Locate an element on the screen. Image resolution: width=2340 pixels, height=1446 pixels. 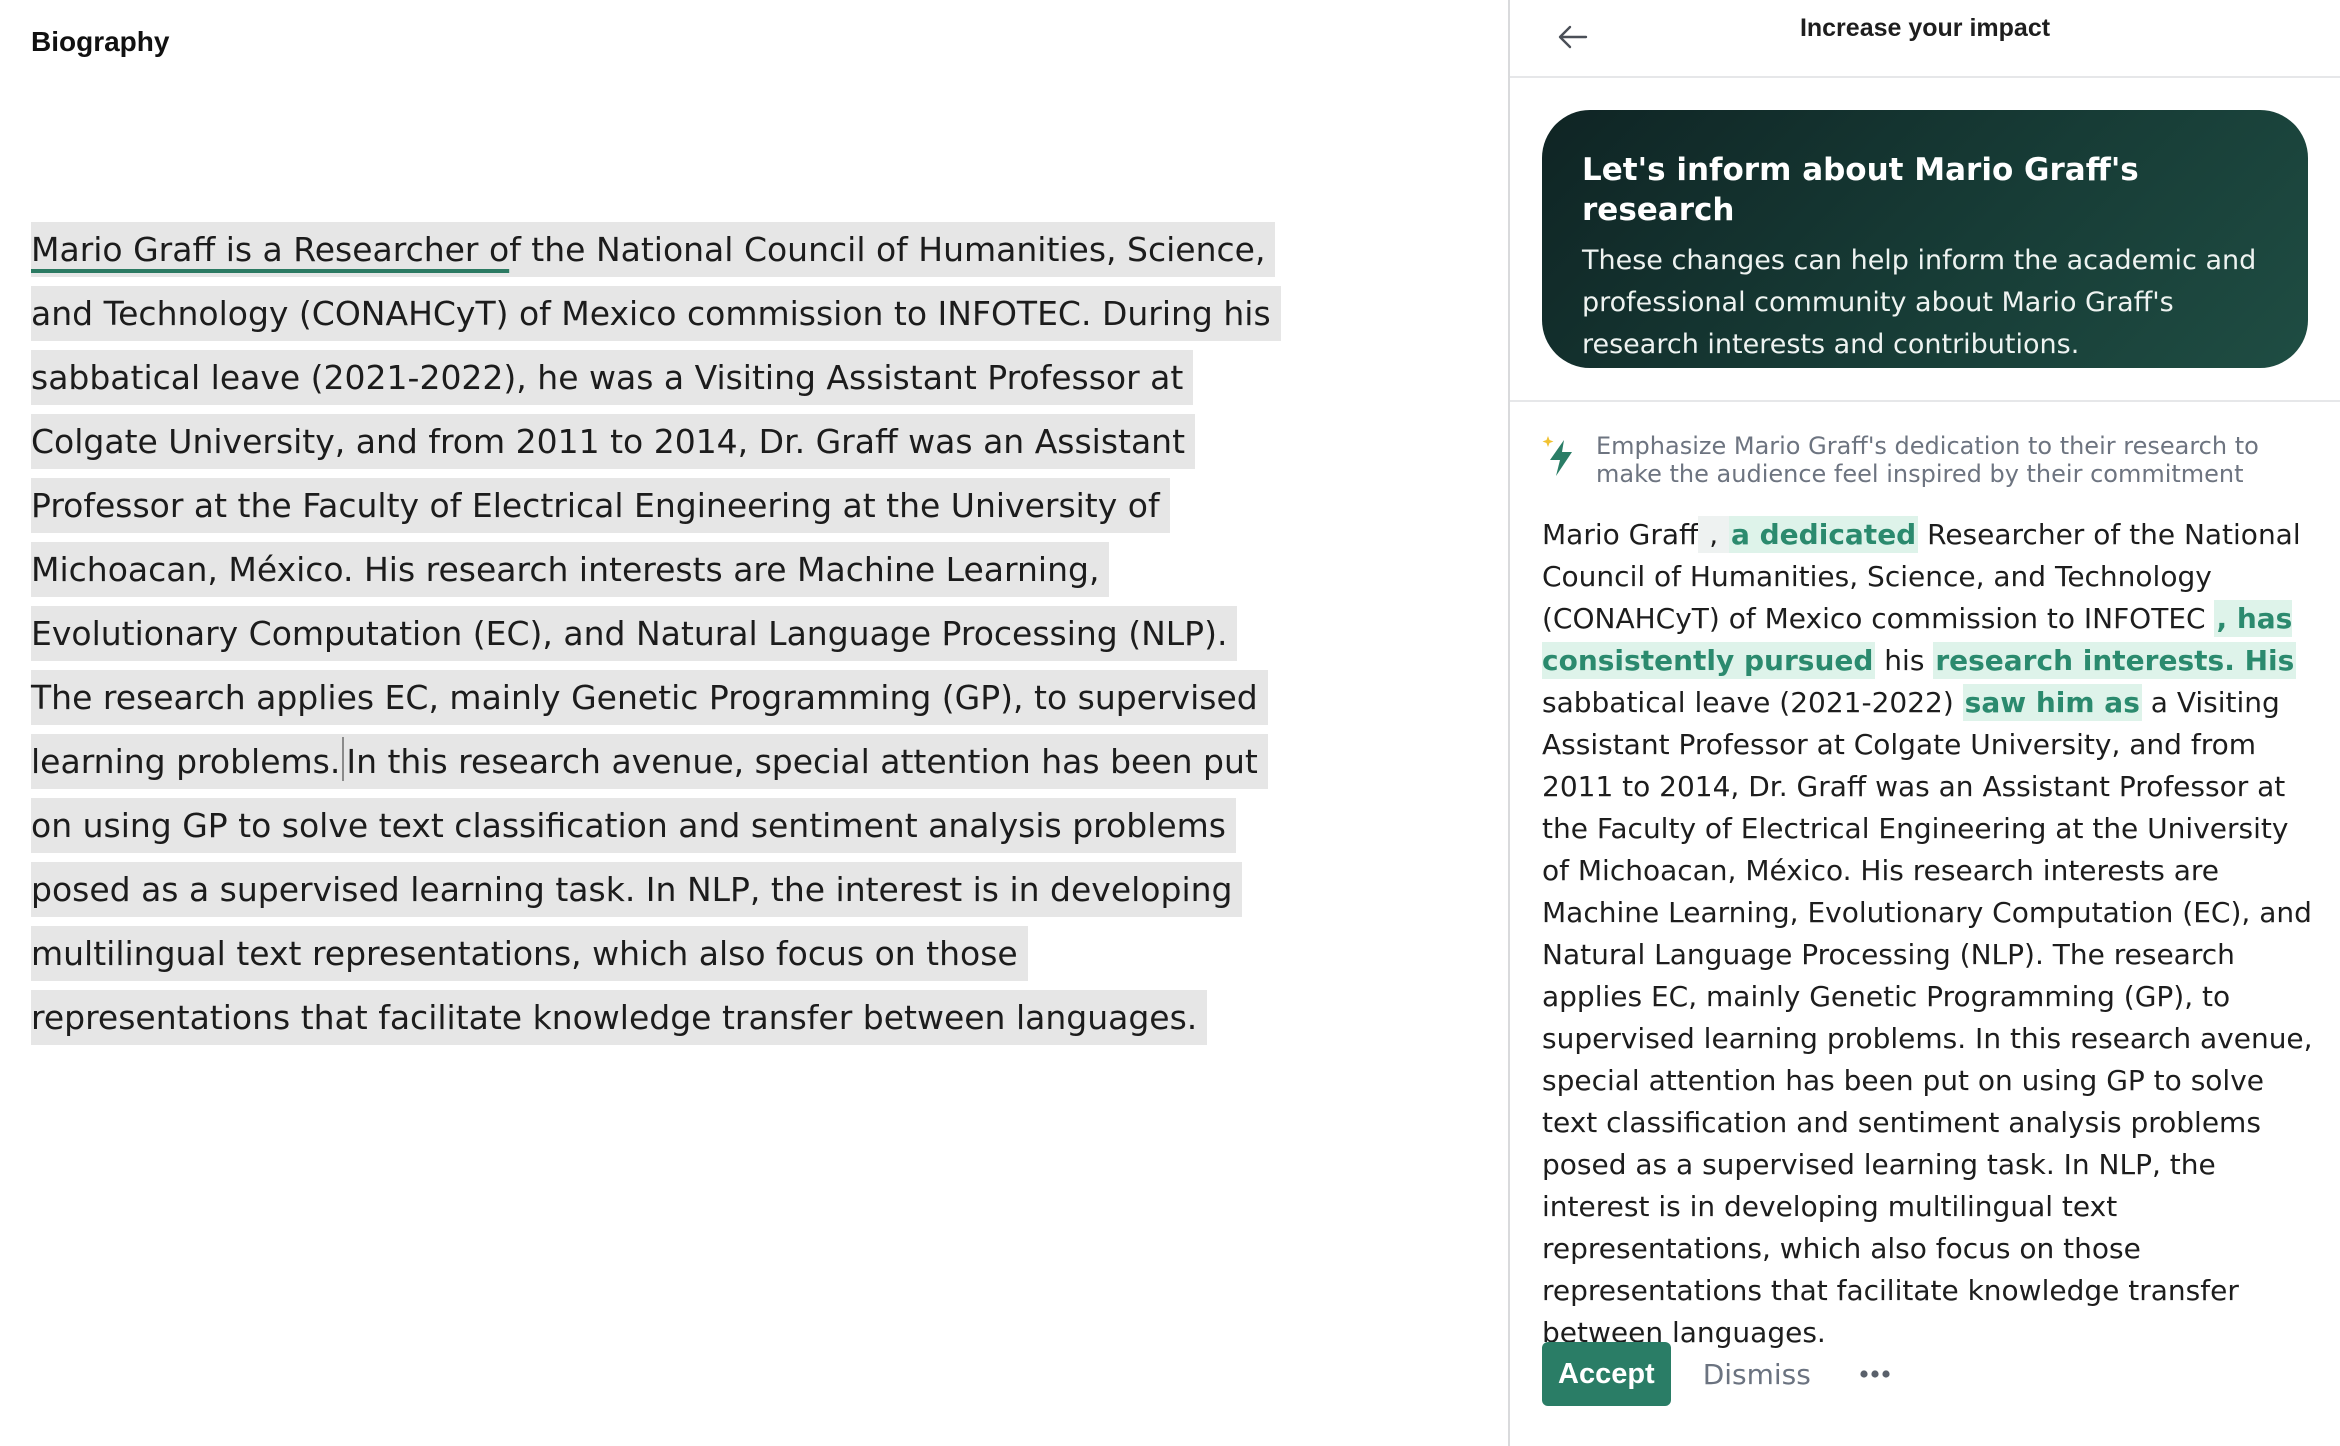
underlined-text: Mario Graff is a Researcher o is located at coordinates (270, 249).